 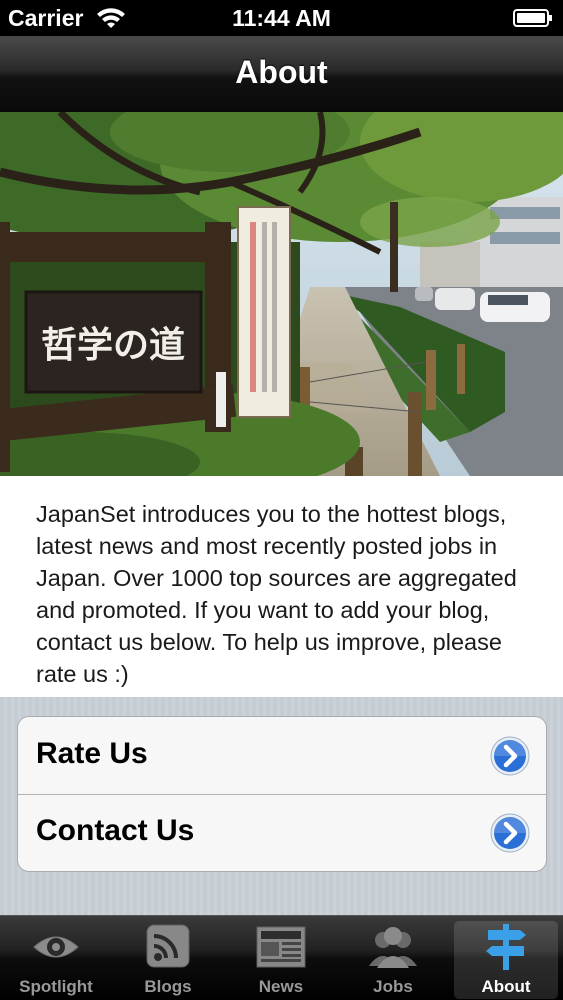 What do you see at coordinates (393, 947) in the screenshot?
I see `people-icon` at bounding box center [393, 947].